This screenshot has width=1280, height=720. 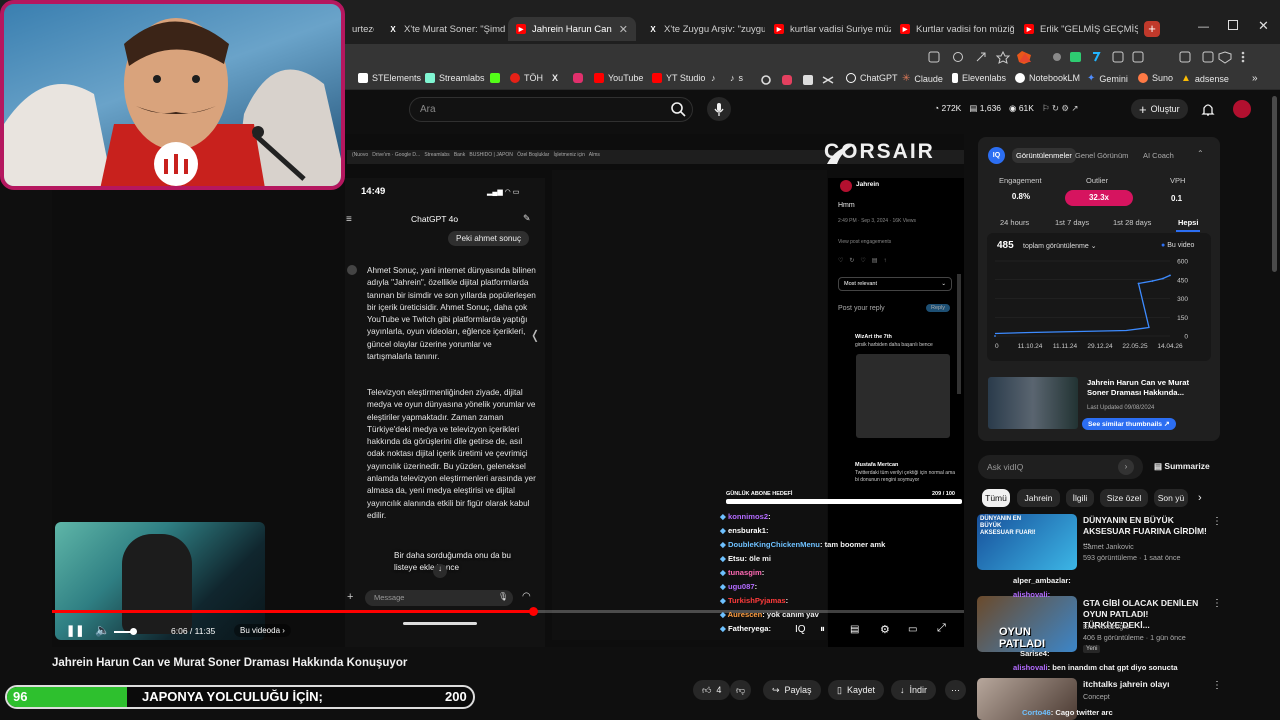 I want to click on bookmark-elevenlabs: Elevenlabs, so click(x=979, y=78).